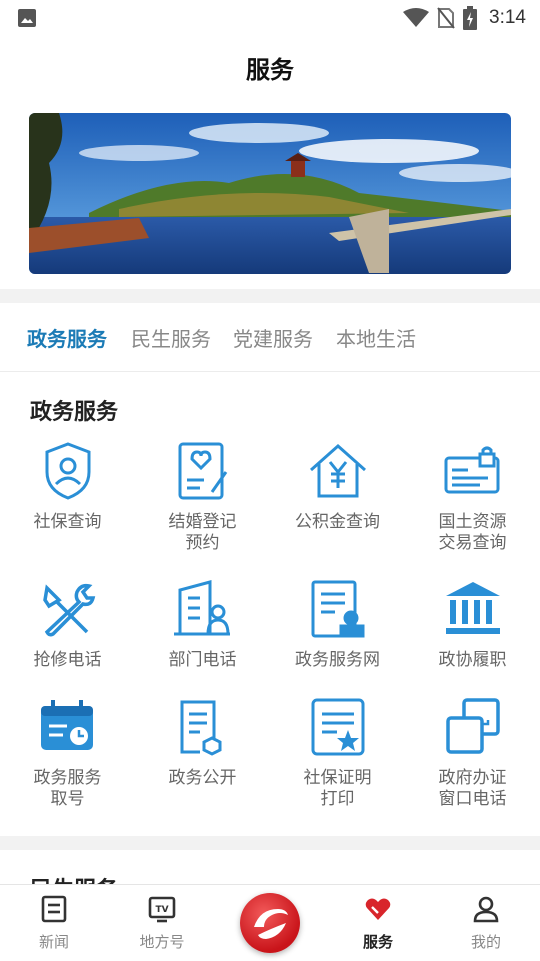 The width and height of the screenshot is (540, 961). Describe the element at coordinates (162, 942) in the screenshot. I see `nav-label: 地方号` at that location.